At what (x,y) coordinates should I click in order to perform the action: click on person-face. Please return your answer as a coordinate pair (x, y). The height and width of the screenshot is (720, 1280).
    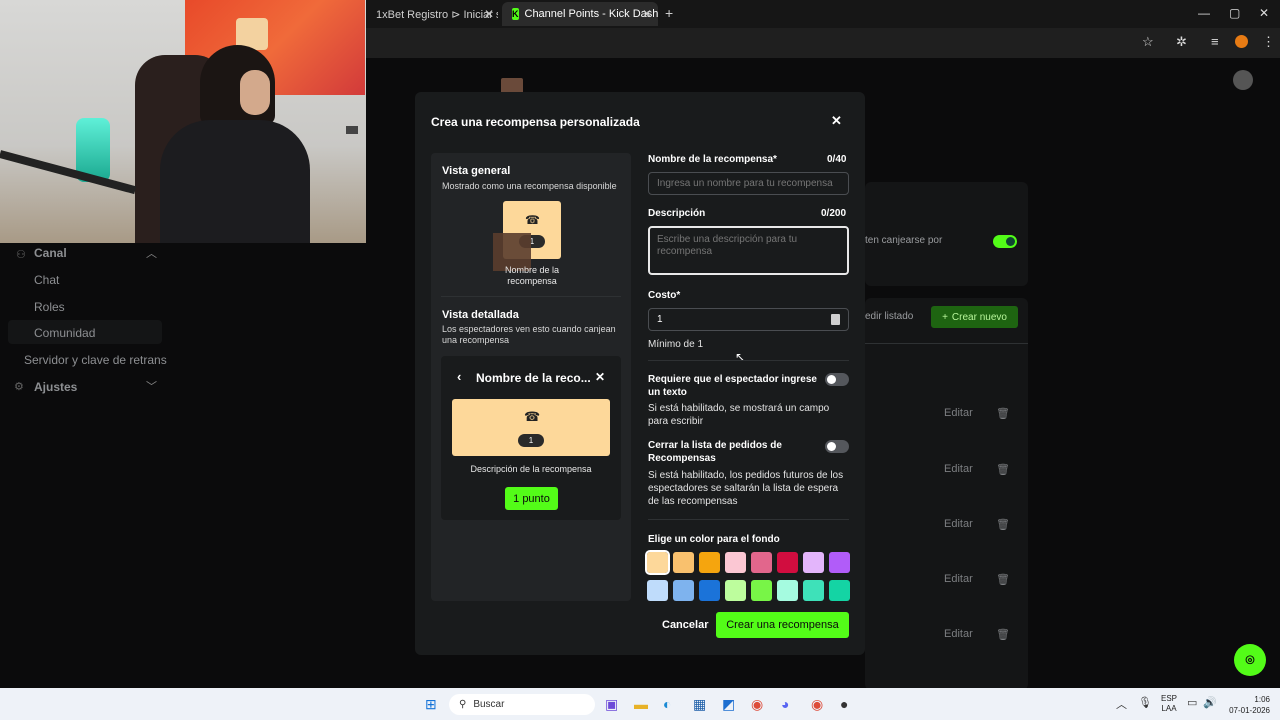
    Looking at the image, I should click on (255, 92).